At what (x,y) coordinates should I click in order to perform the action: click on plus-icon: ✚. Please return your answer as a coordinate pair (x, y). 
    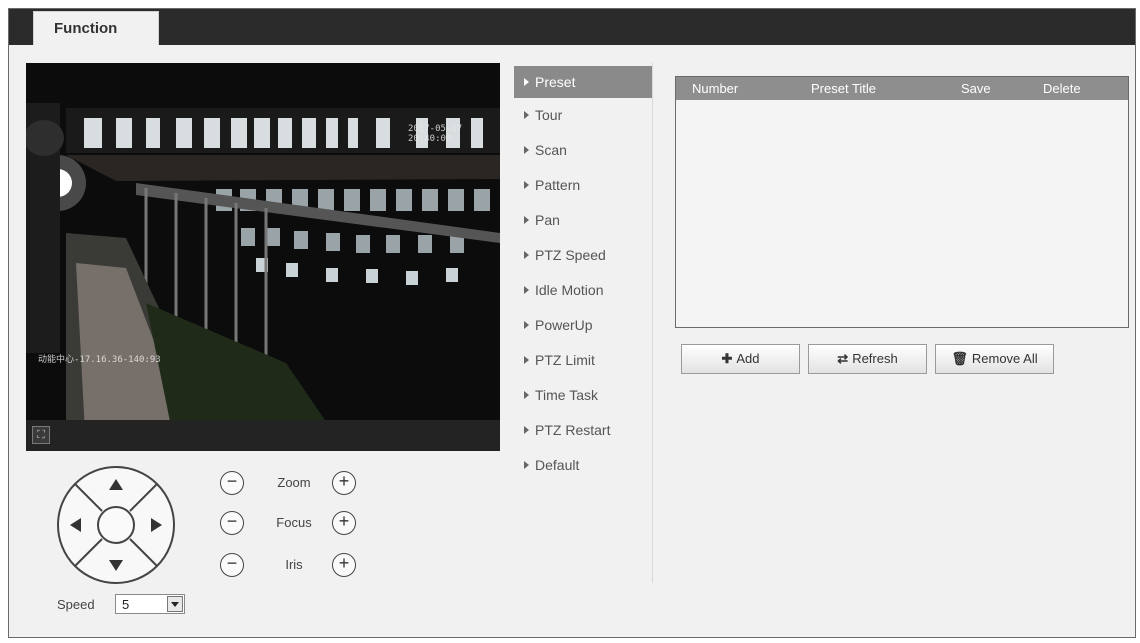
    Looking at the image, I should click on (727, 358).